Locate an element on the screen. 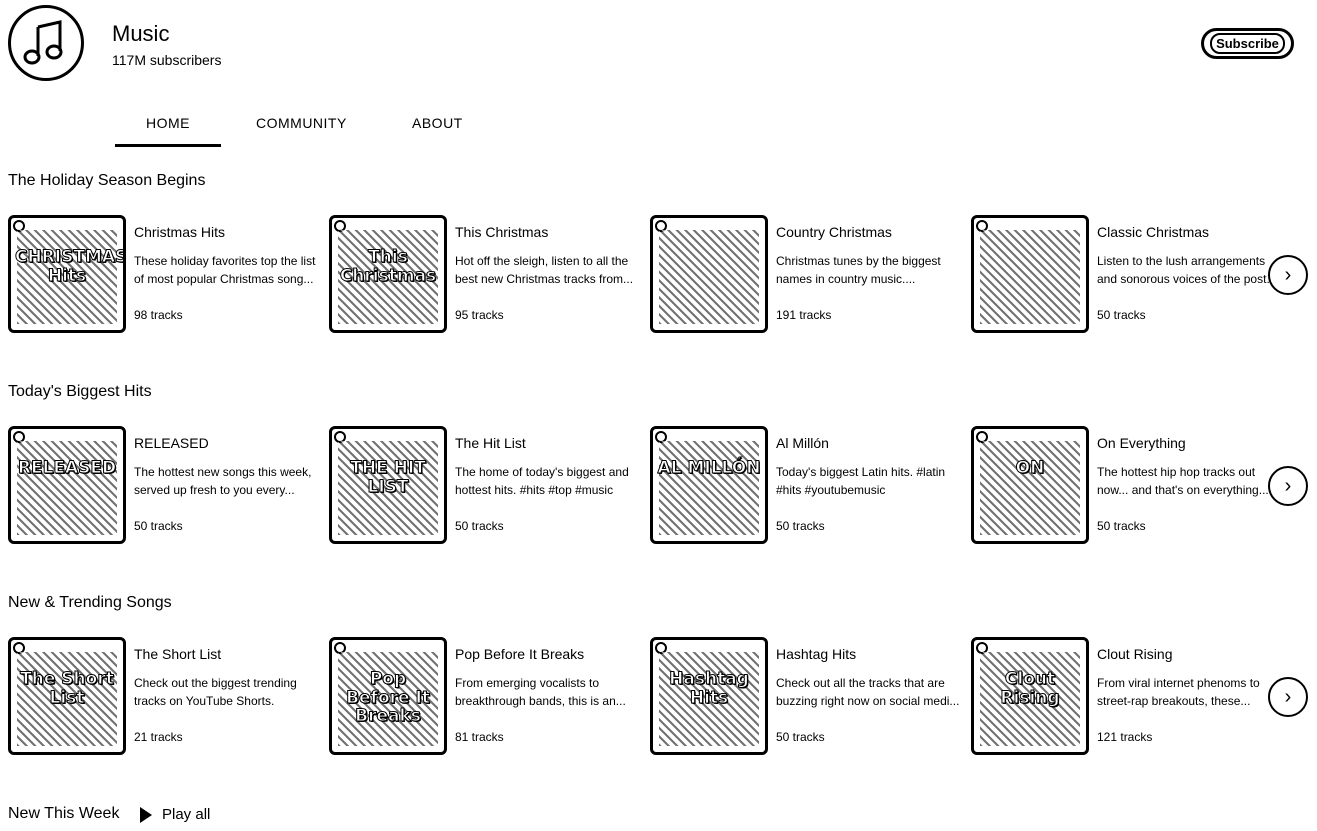  tab-about: ABOUT is located at coordinates (437, 123).